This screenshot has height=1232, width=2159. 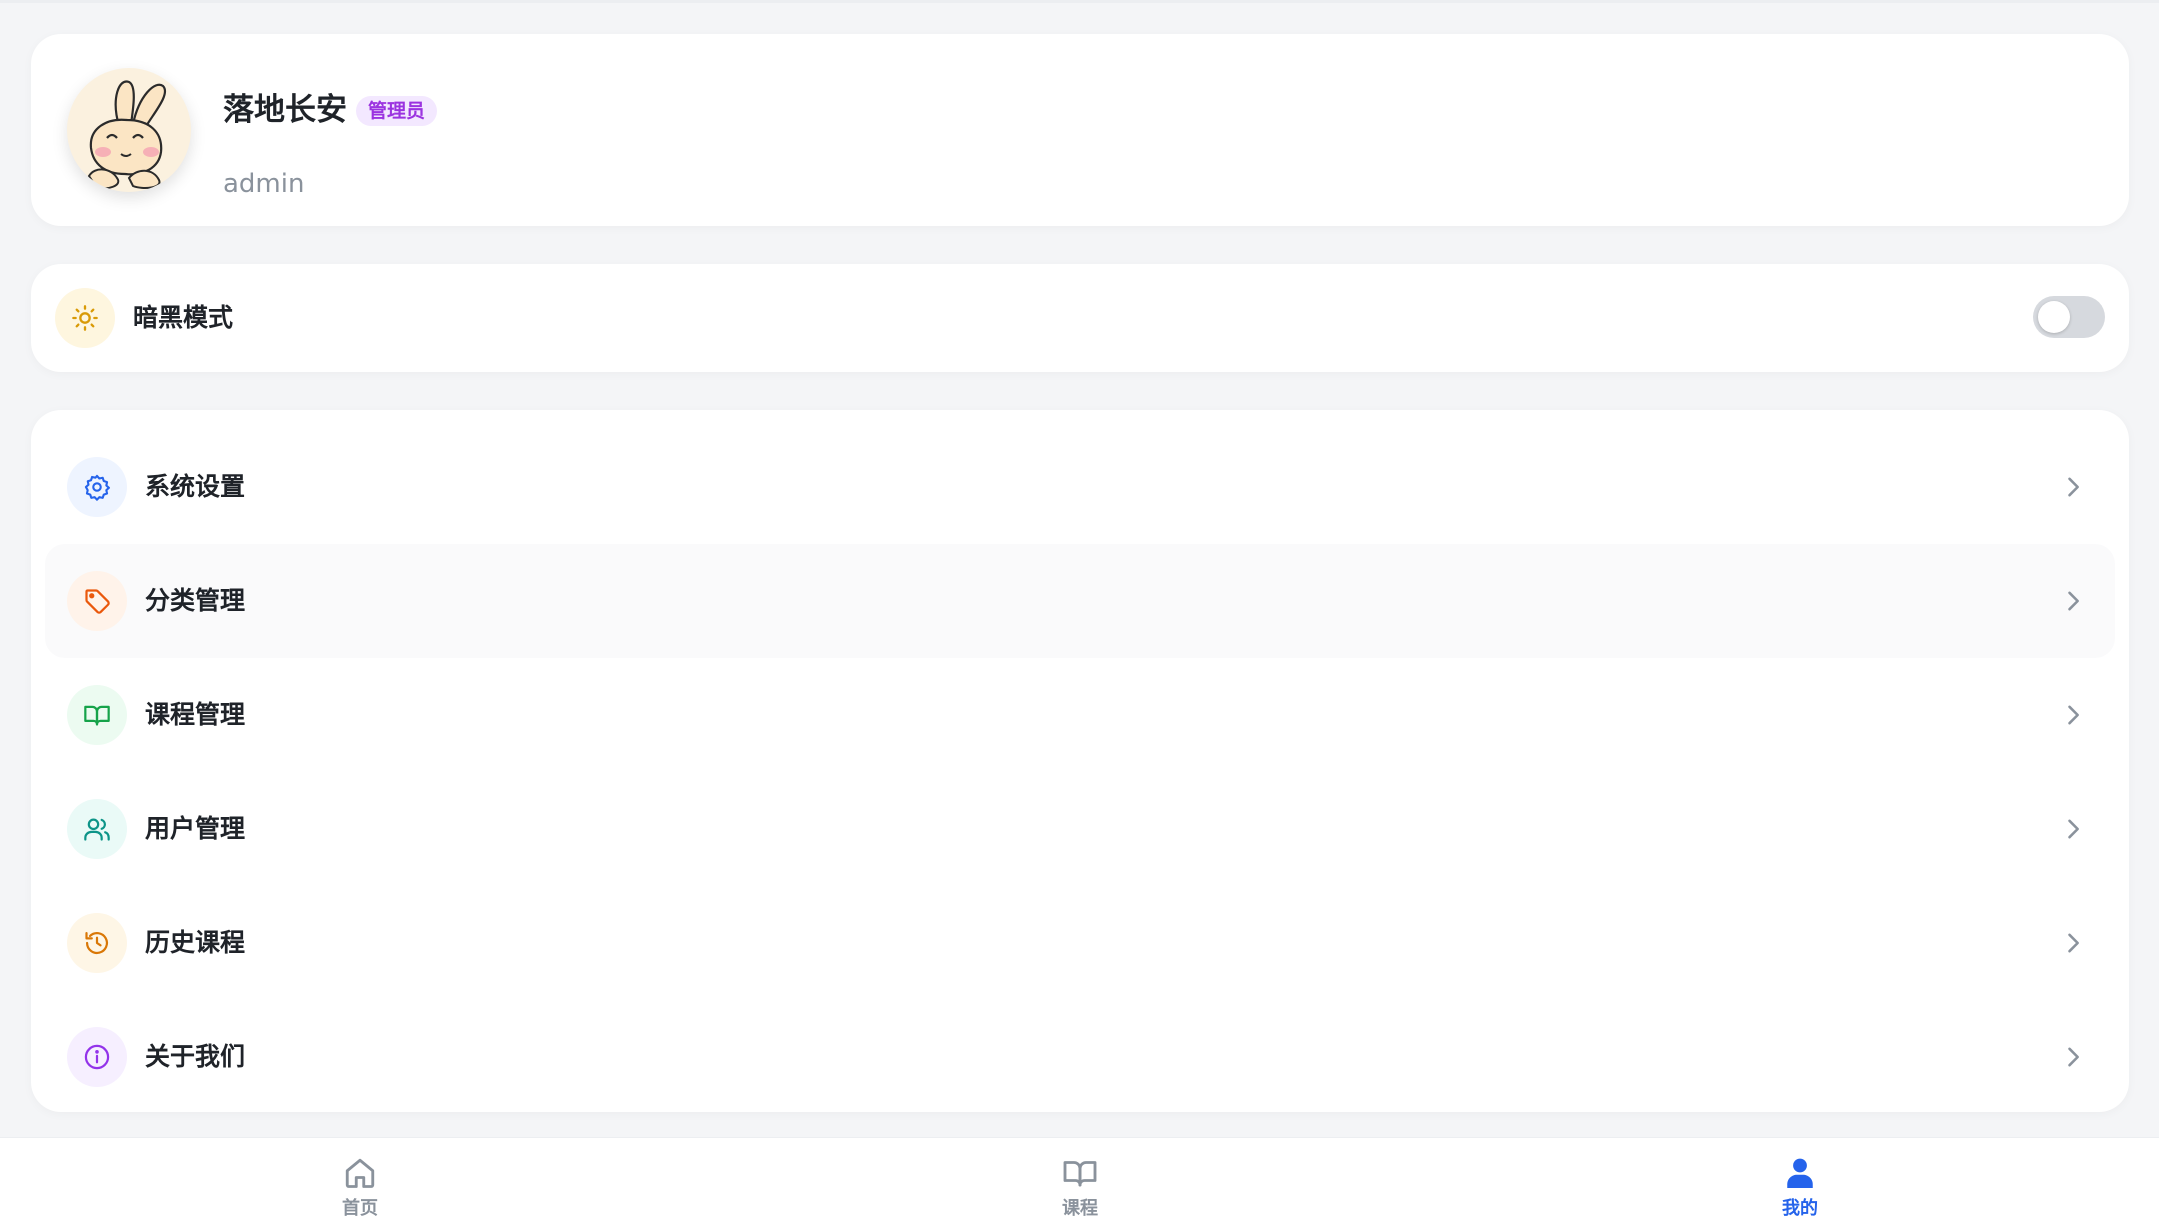 I want to click on avatar, so click(x=129, y=130).